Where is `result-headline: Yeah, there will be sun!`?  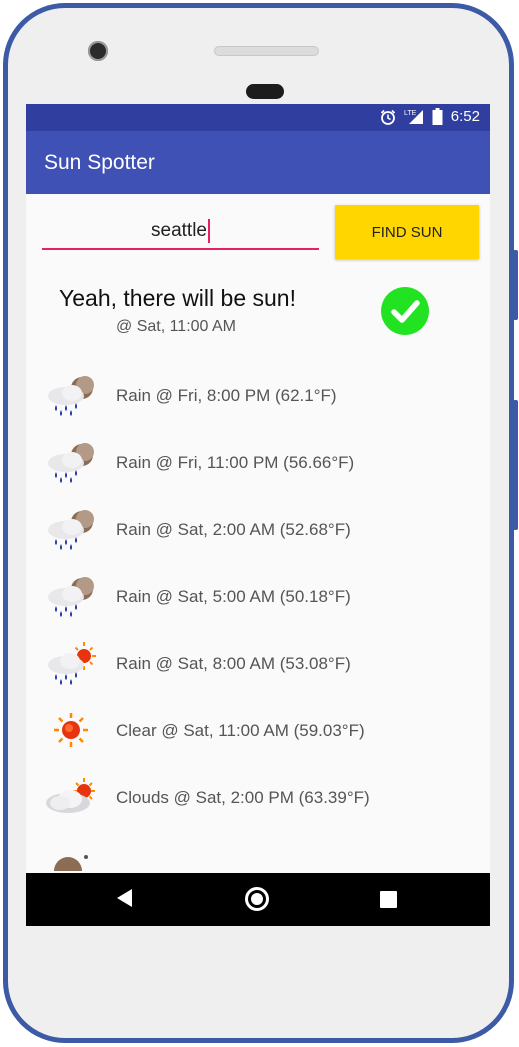 result-headline: Yeah, there will be sun! is located at coordinates (177, 298).